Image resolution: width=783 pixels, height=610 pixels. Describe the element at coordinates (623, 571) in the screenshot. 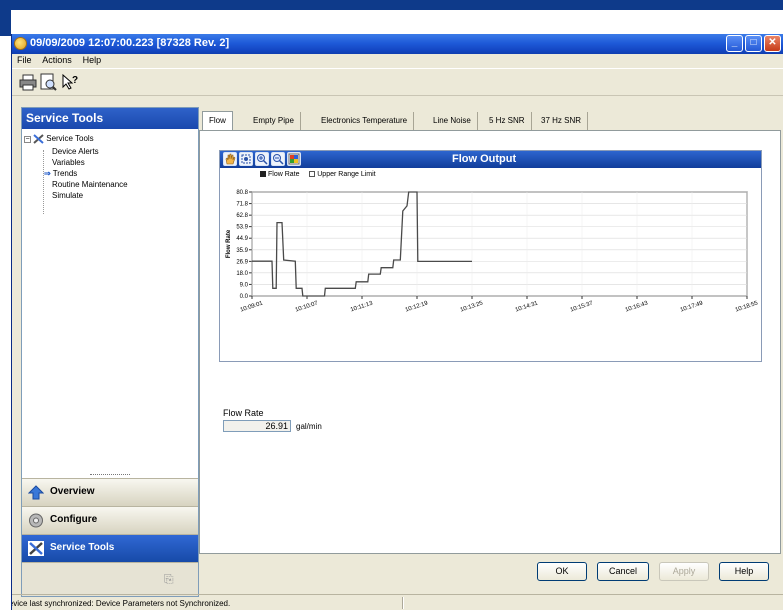

I see `cancel-button: Cancel` at that location.